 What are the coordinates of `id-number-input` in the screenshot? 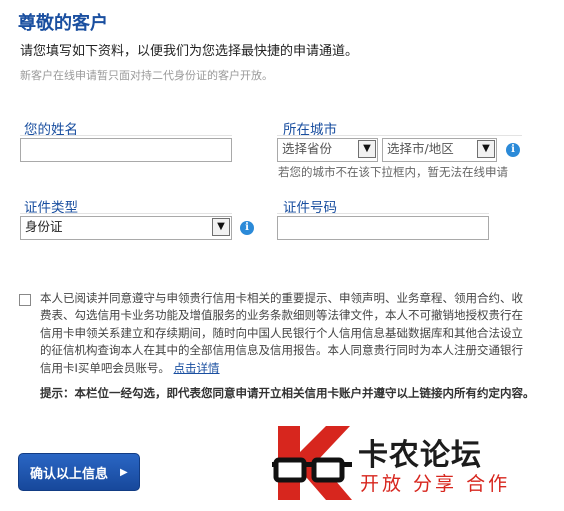 It's located at (383, 228).